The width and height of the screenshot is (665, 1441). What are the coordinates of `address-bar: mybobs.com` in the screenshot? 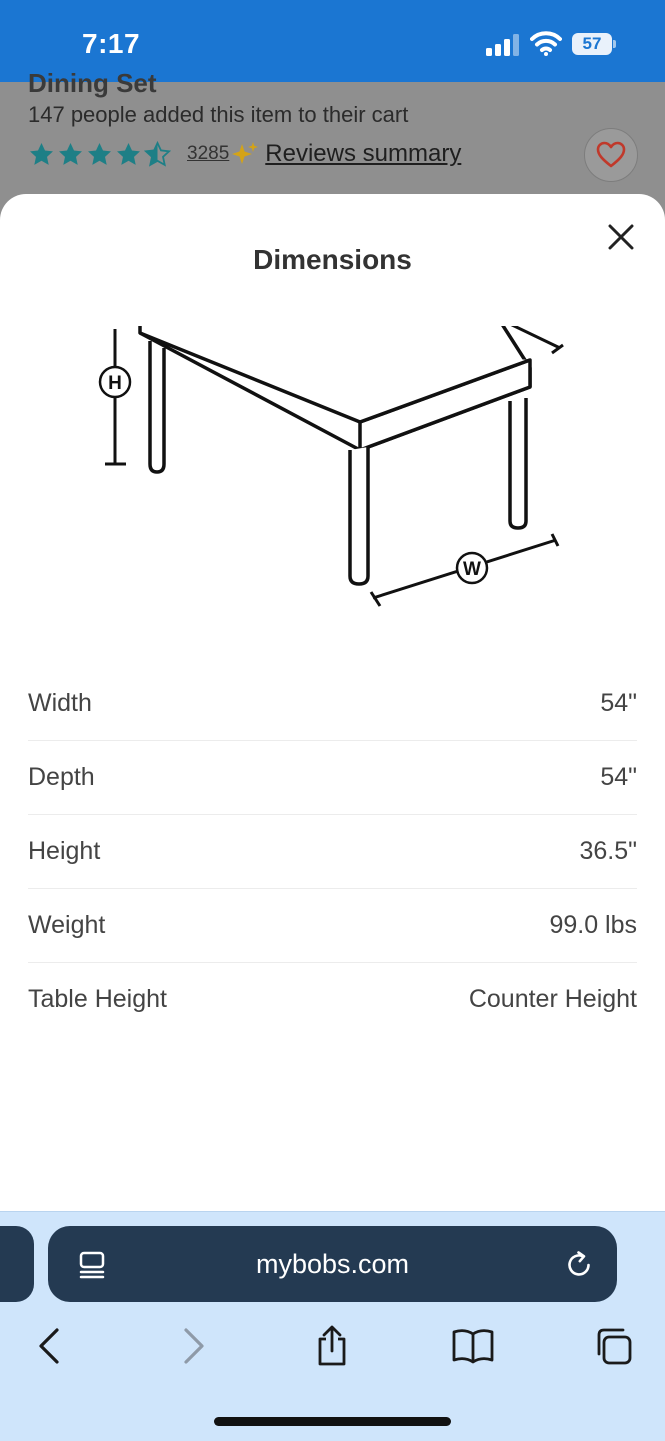 It's located at (332, 1264).